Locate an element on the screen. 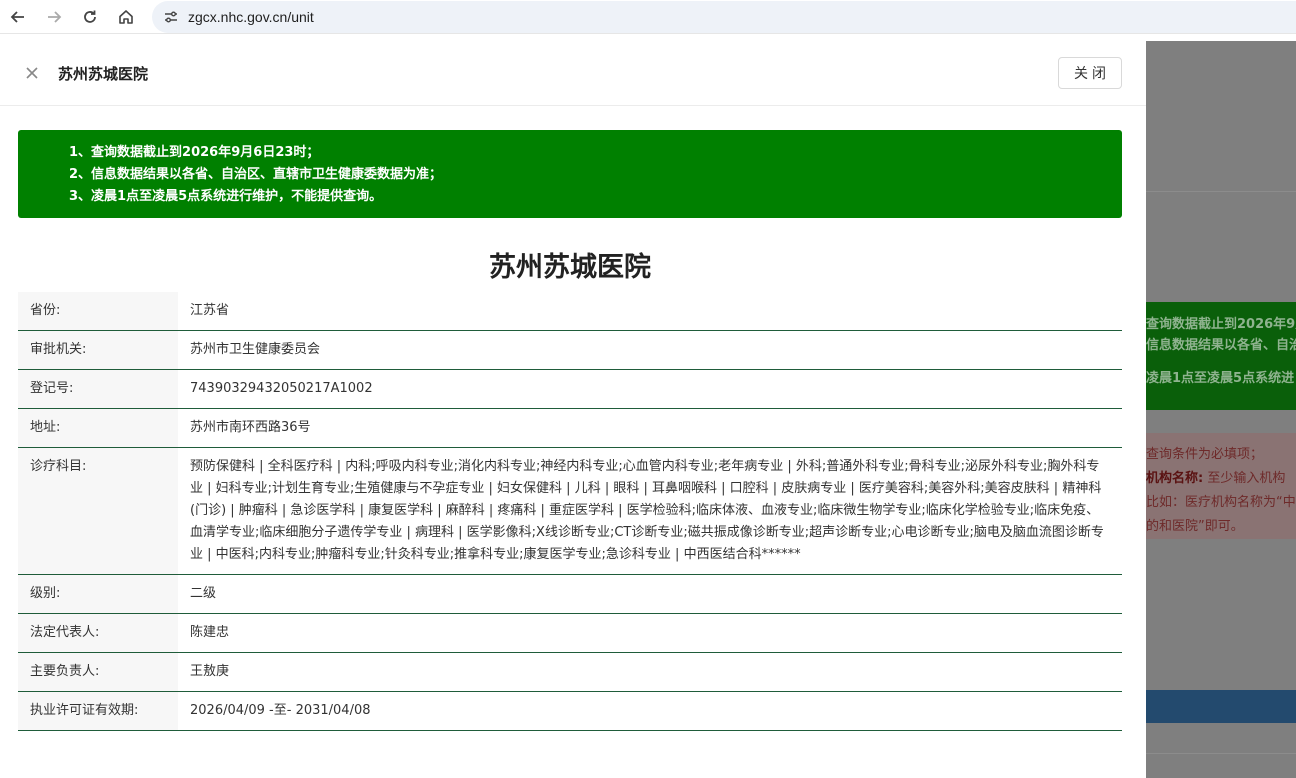  field-value: 江苏省 is located at coordinates (650, 311).